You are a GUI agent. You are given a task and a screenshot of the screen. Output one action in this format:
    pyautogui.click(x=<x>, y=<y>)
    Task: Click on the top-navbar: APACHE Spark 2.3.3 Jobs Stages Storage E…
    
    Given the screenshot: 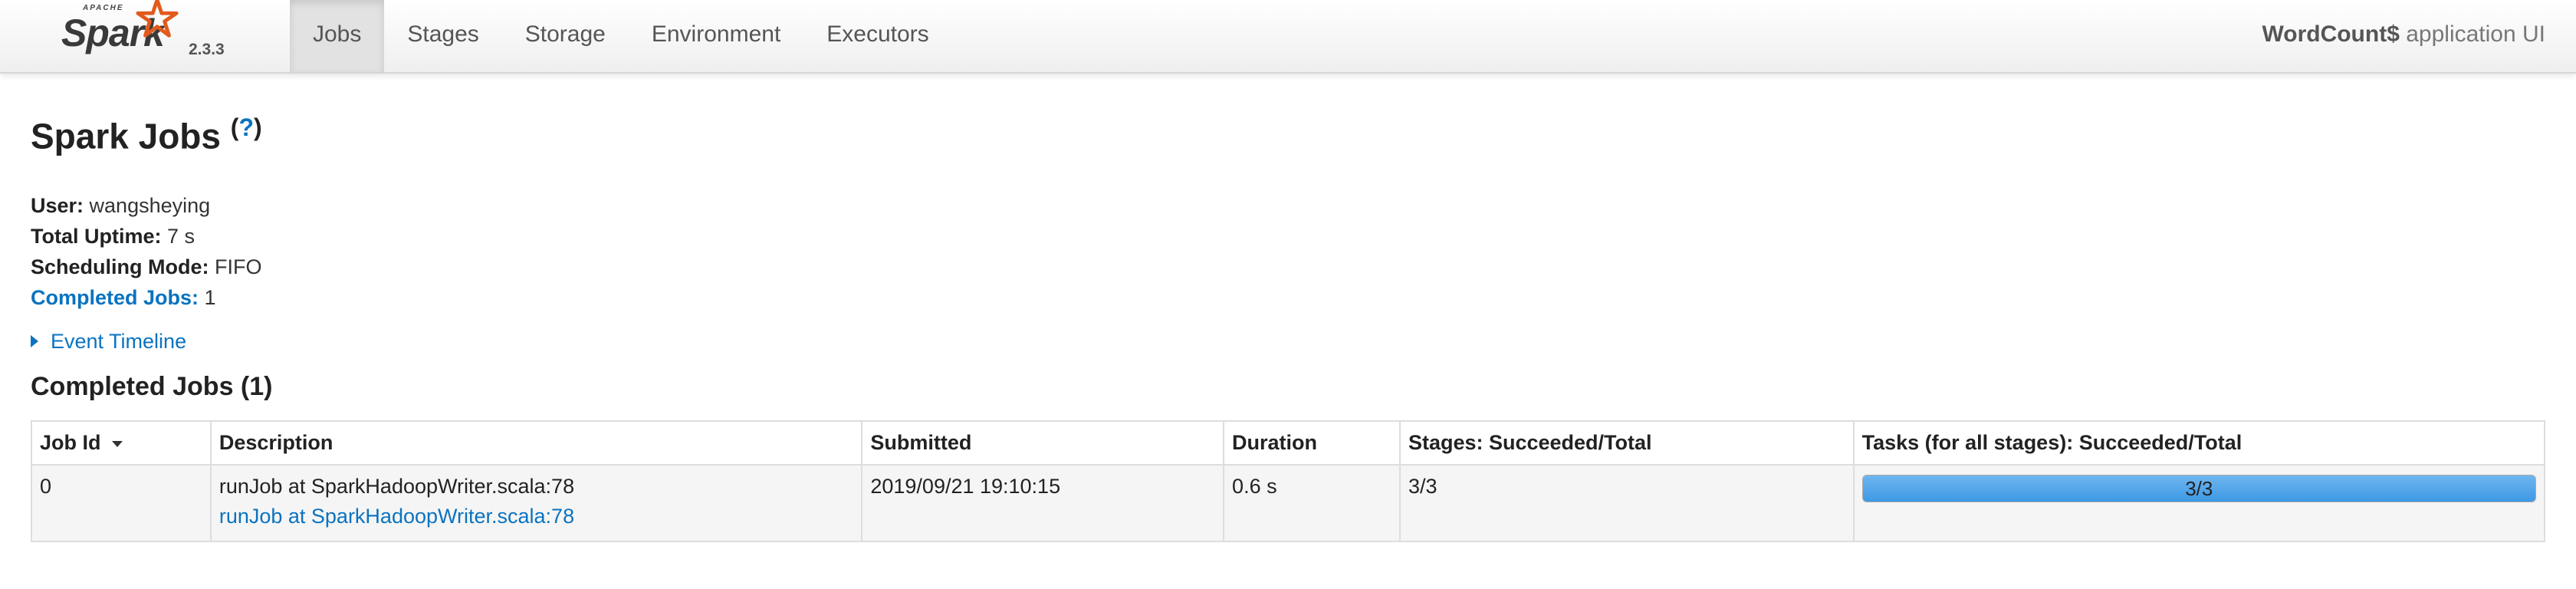 What is the action you would take?
    pyautogui.click(x=1288, y=37)
    